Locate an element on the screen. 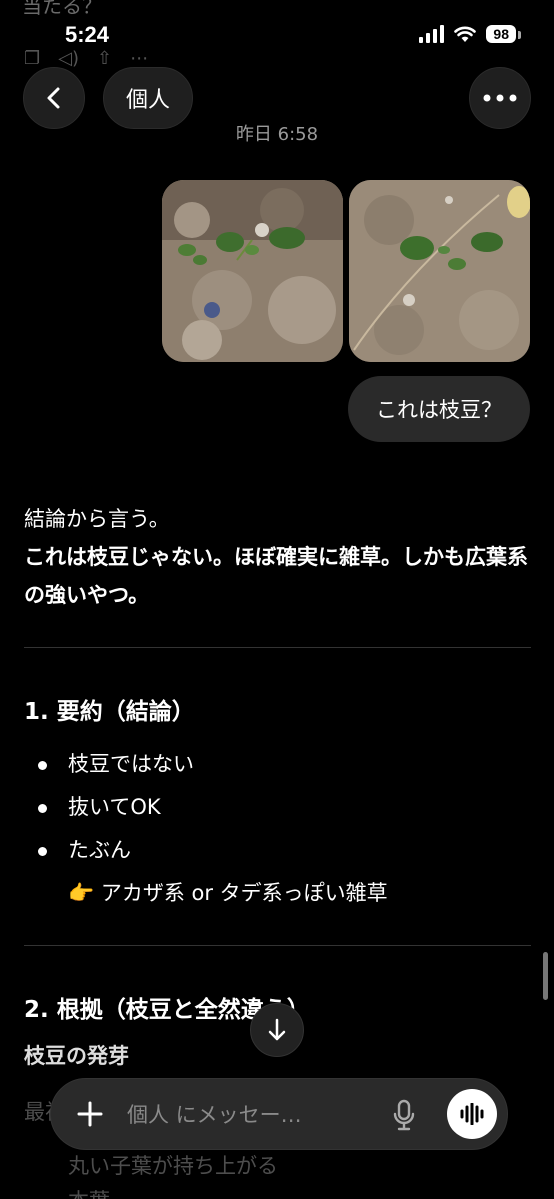 Image resolution: width=554 pixels, height=1199 pixels. attached-photos is located at coordinates (346, 271).